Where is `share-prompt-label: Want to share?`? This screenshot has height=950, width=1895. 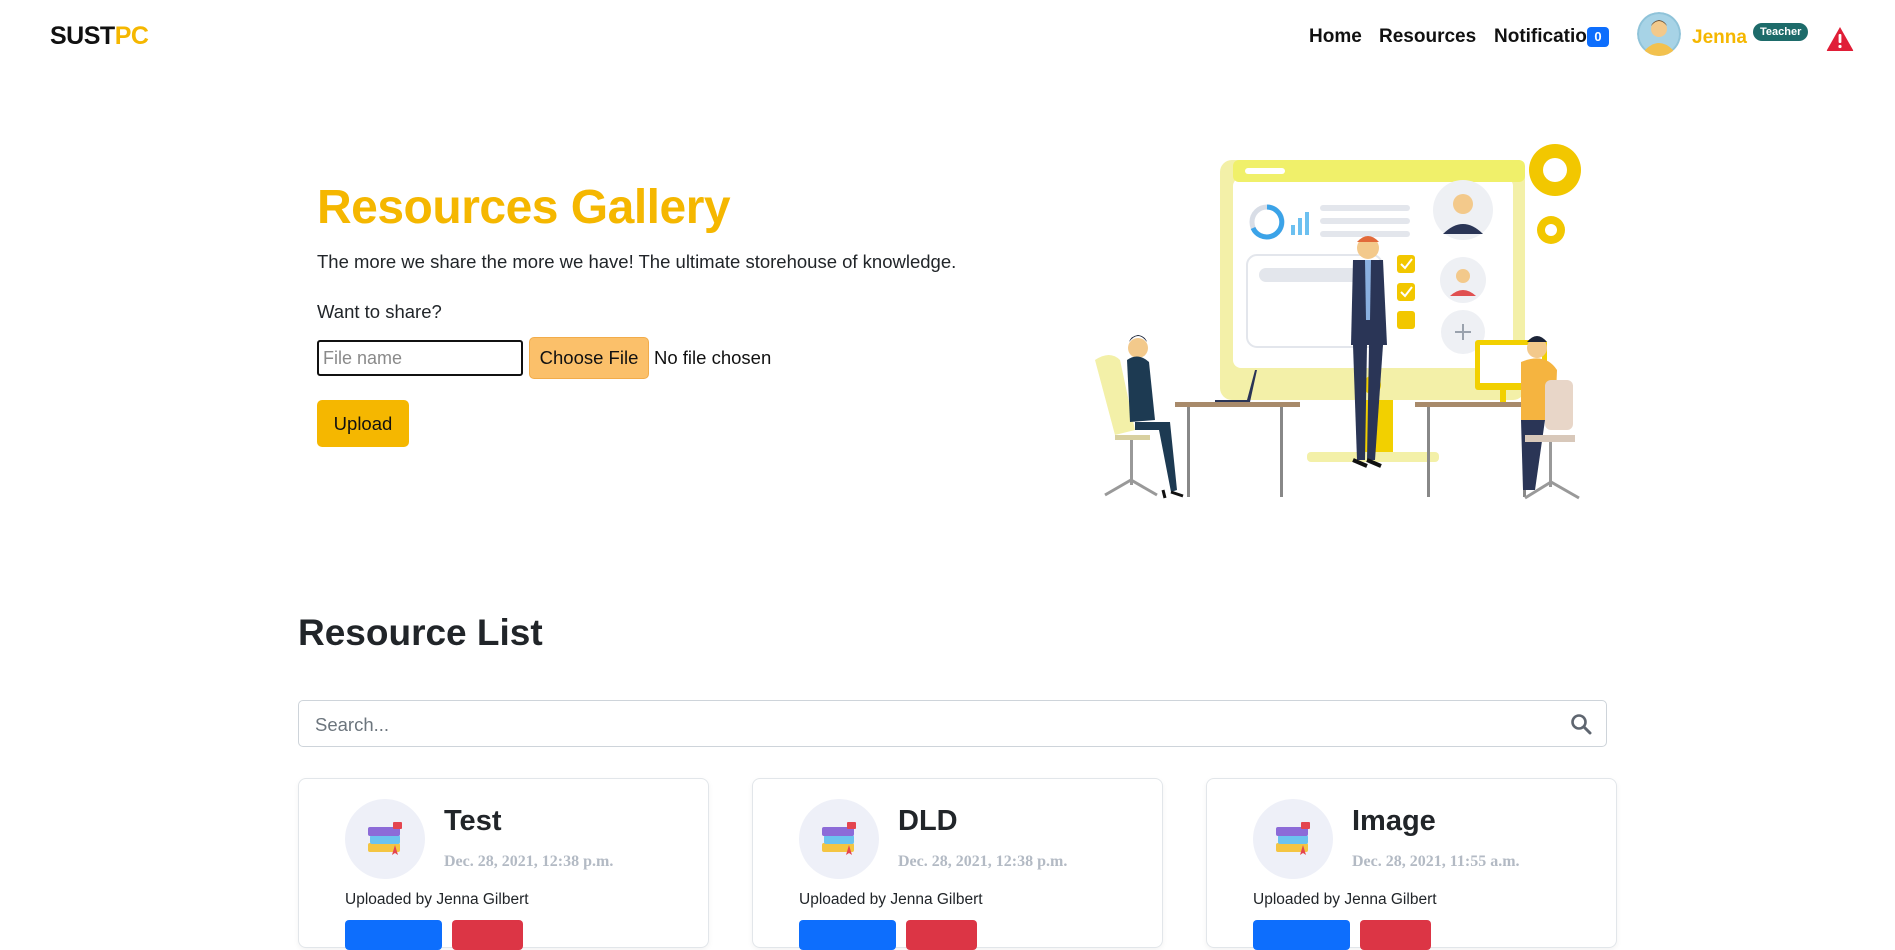 share-prompt-label: Want to share? is located at coordinates (379, 311).